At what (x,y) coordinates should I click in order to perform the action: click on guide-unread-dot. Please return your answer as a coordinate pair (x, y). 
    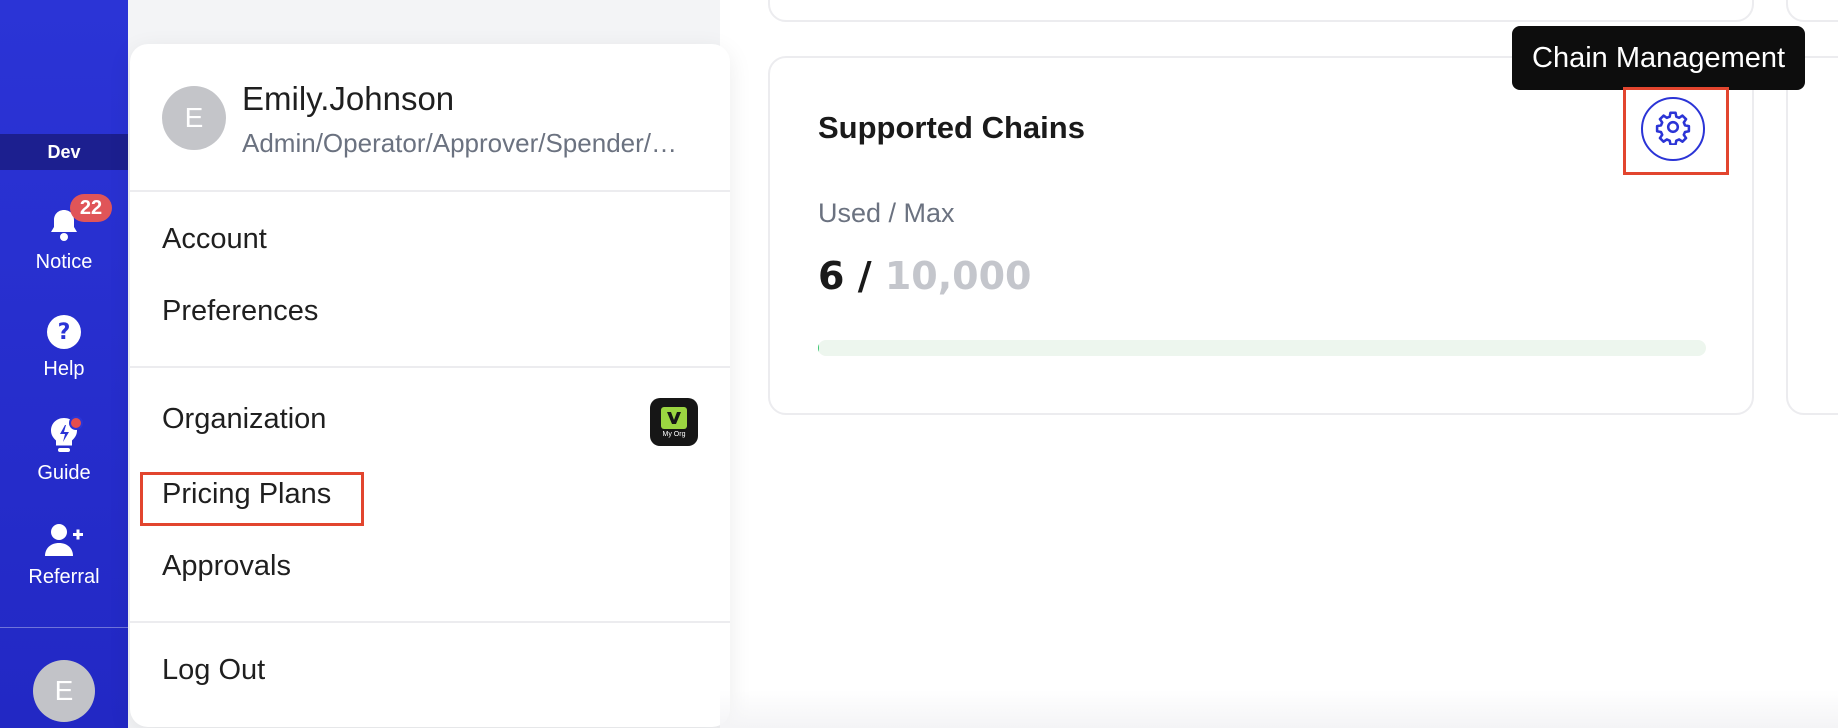
    Looking at the image, I should click on (76, 423).